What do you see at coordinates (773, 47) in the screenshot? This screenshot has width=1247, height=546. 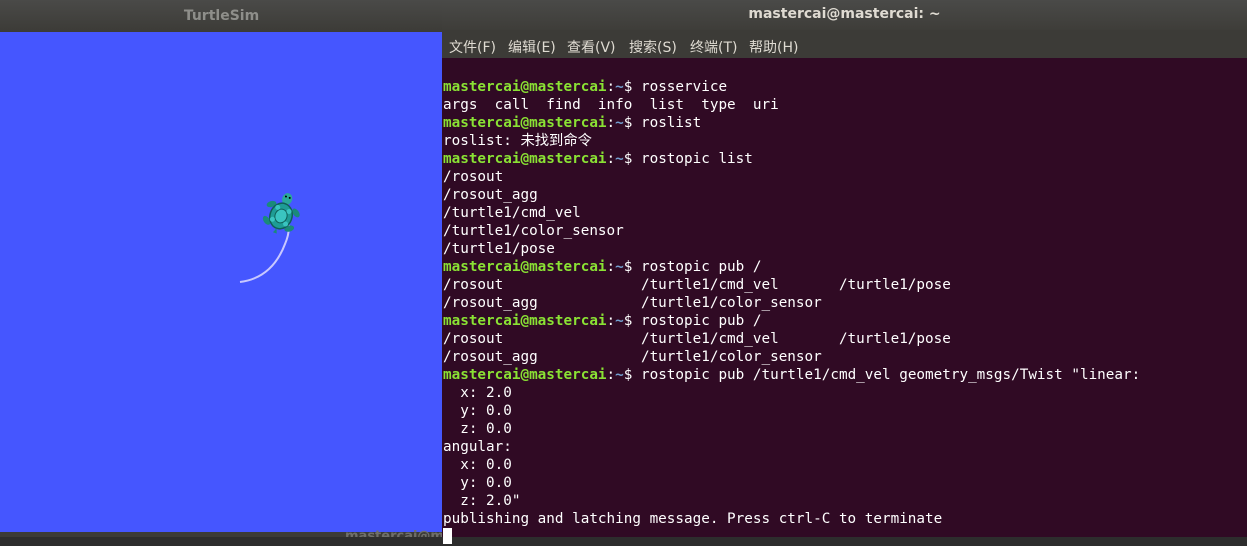 I see `menu-help: 帮助(H)` at bounding box center [773, 47].